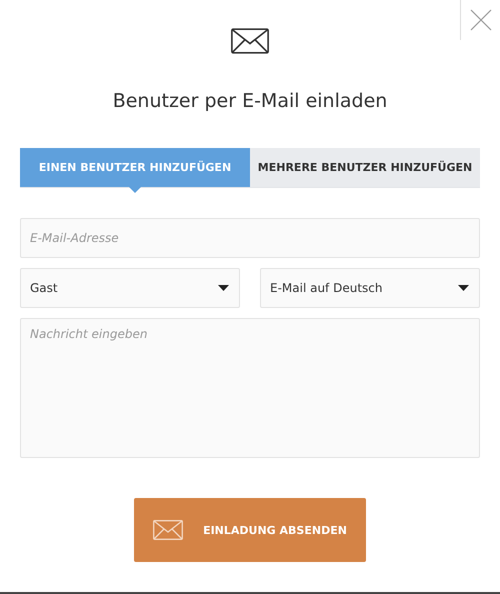 The image size is (500, 594). What do you see at coordinates (130, 288) in the screenshot?
I see `dropdown: Gast` at bounding box center [130, 288].